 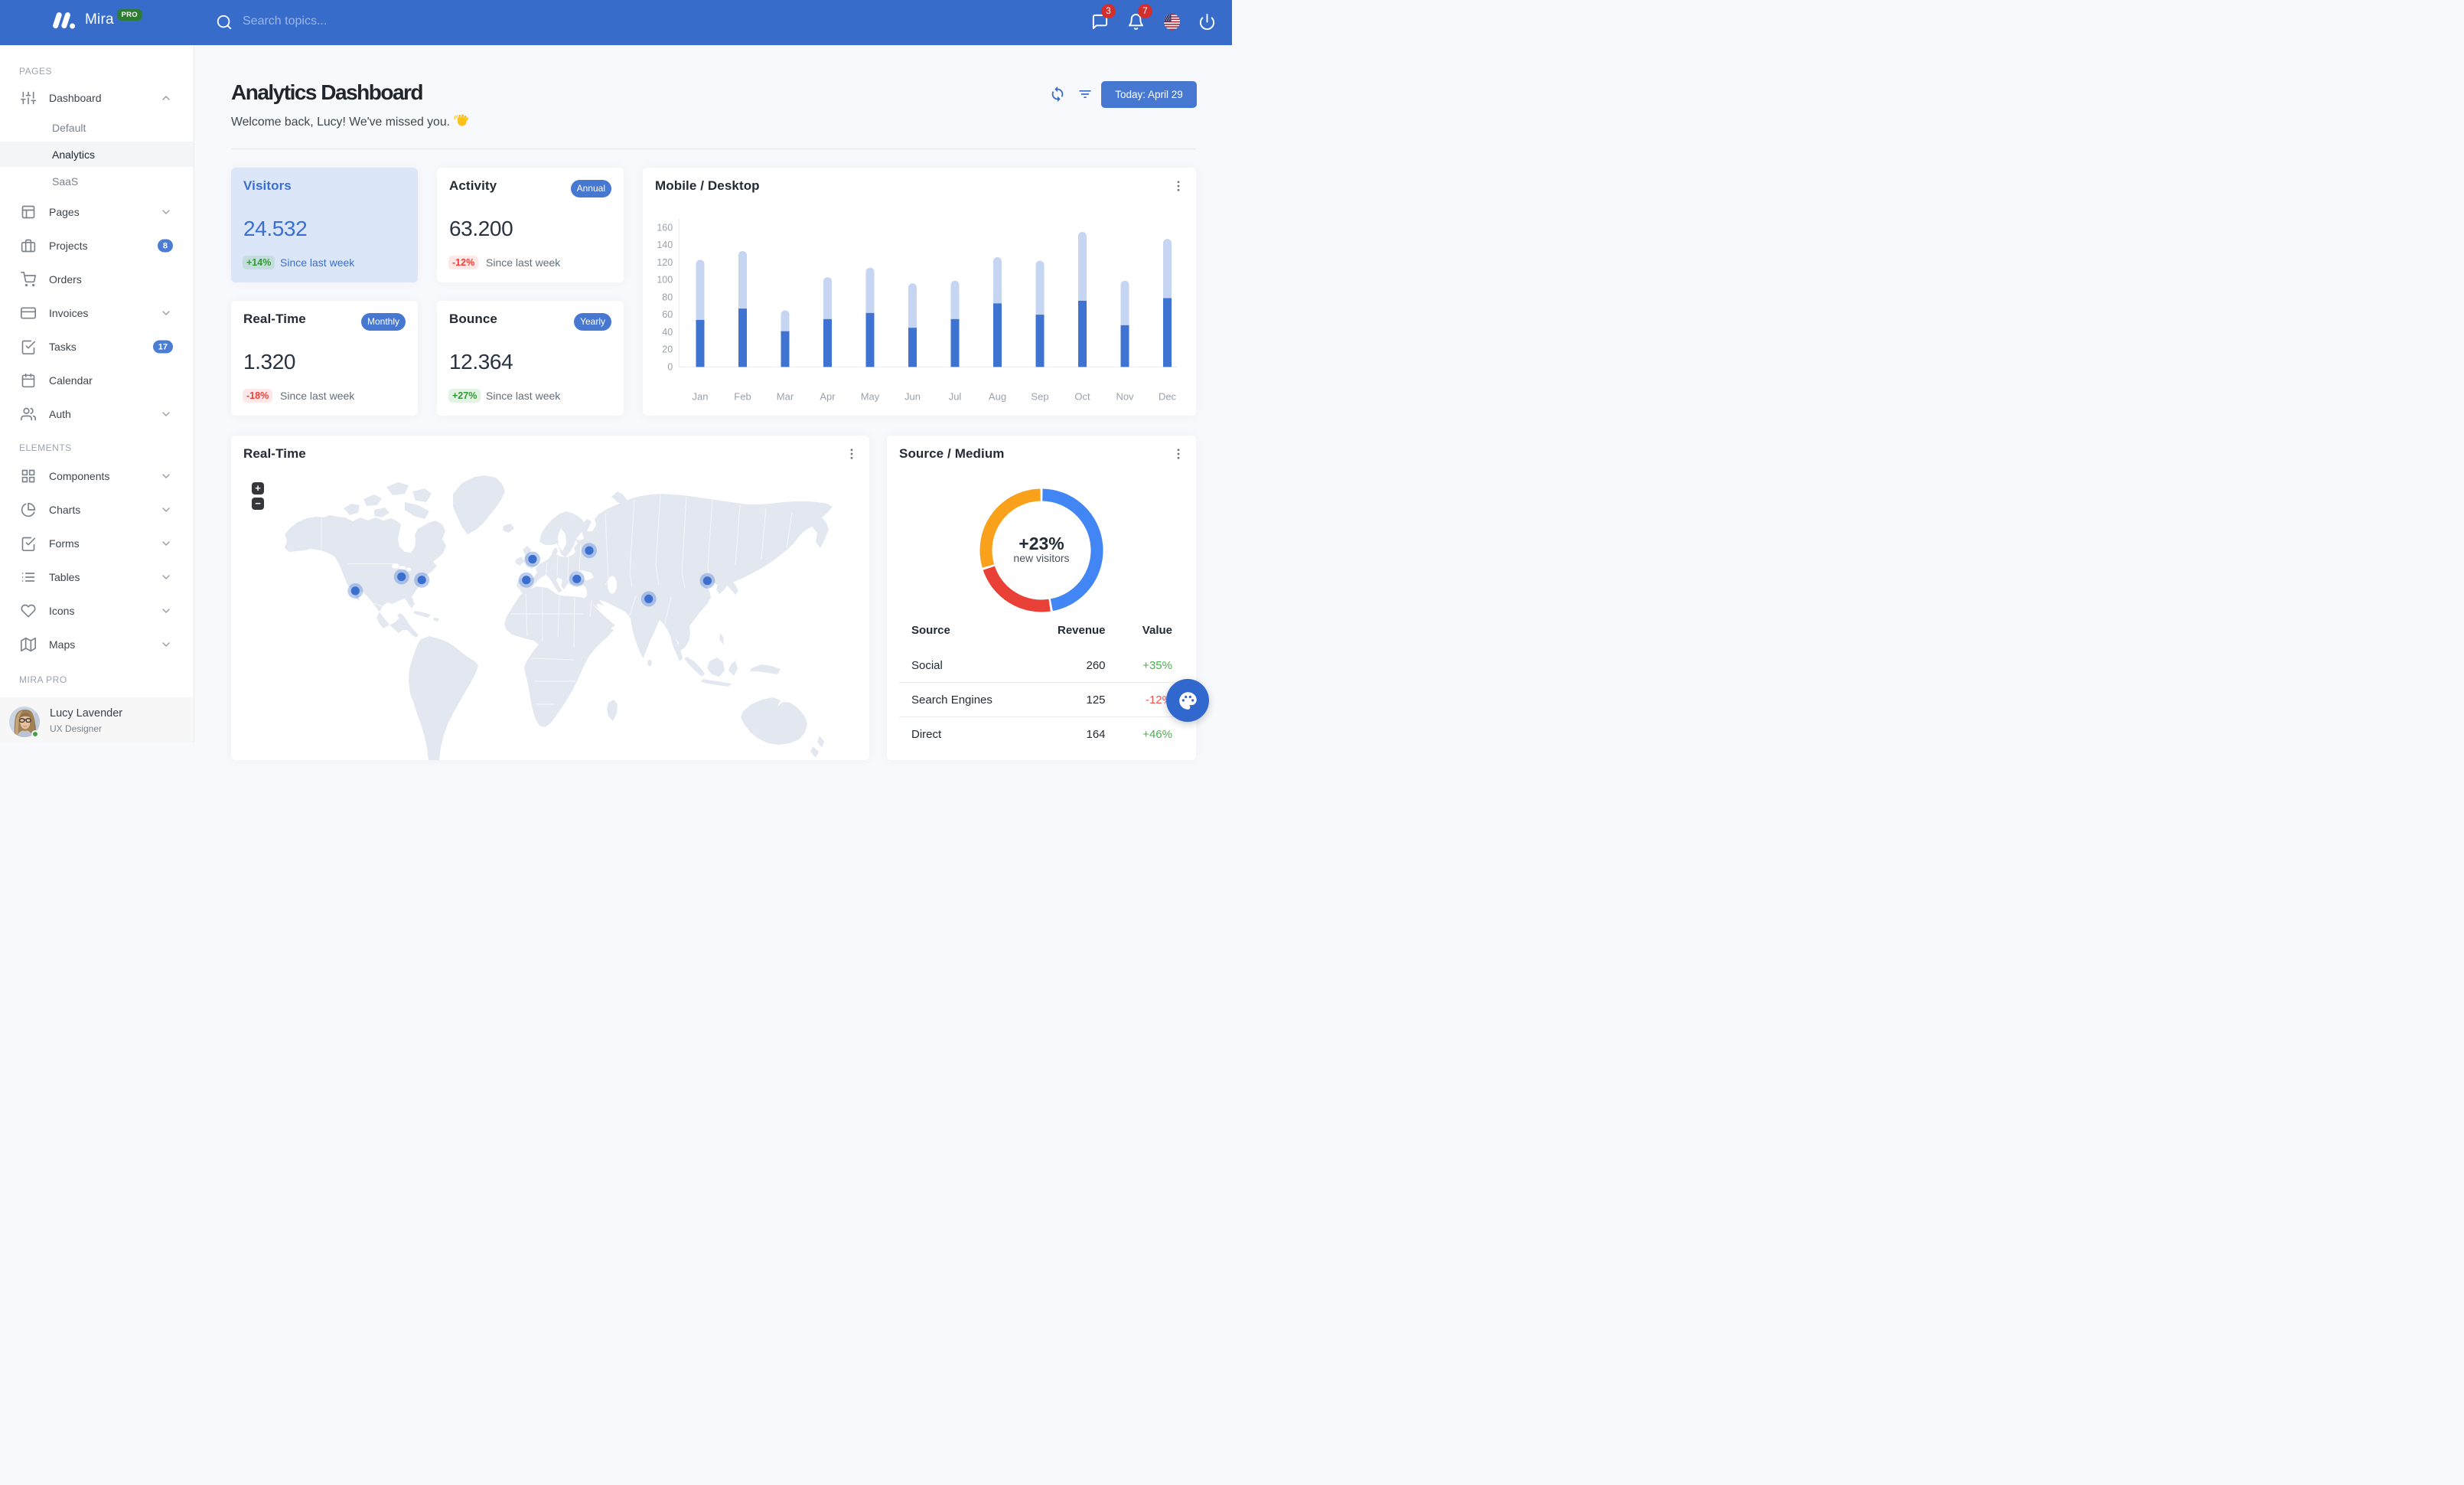 I want to click on svg-text: Oct, so click(x=1082, y=397).